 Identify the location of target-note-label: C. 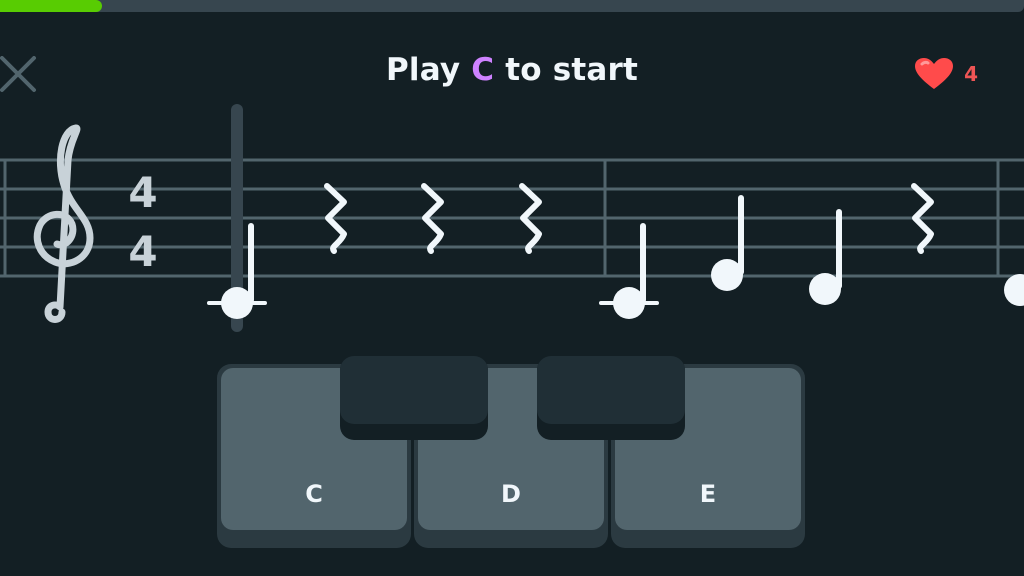
(483, 70).